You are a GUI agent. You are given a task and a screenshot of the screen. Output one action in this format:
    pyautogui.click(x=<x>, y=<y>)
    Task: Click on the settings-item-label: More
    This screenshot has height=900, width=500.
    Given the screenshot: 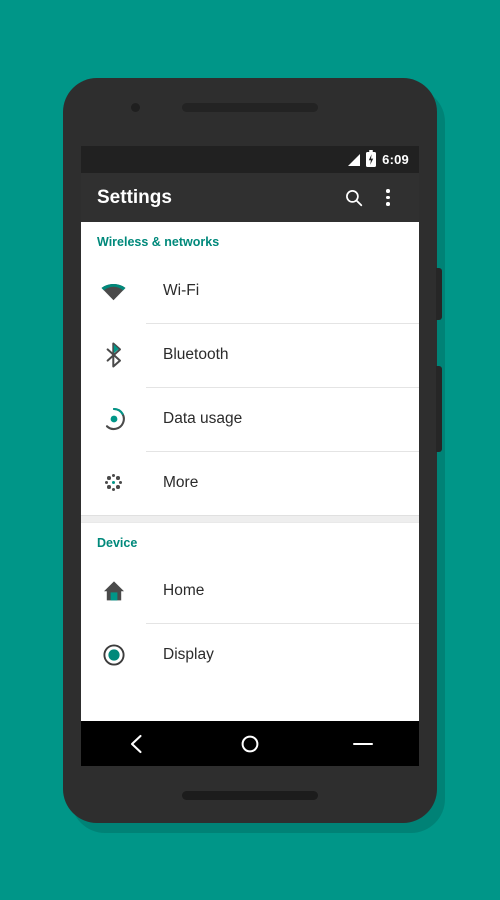 What is the action you would take?
    pyautogui.click(x=181, y=482)
    